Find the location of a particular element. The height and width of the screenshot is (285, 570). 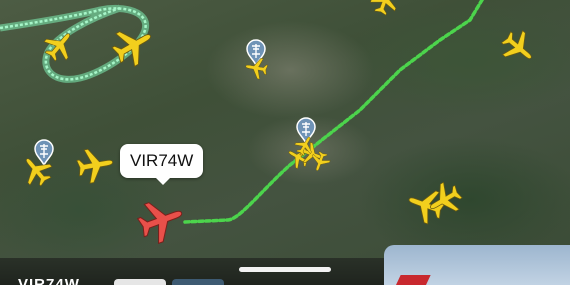

aircraft-tail-image is located at coordinates (411, 280).